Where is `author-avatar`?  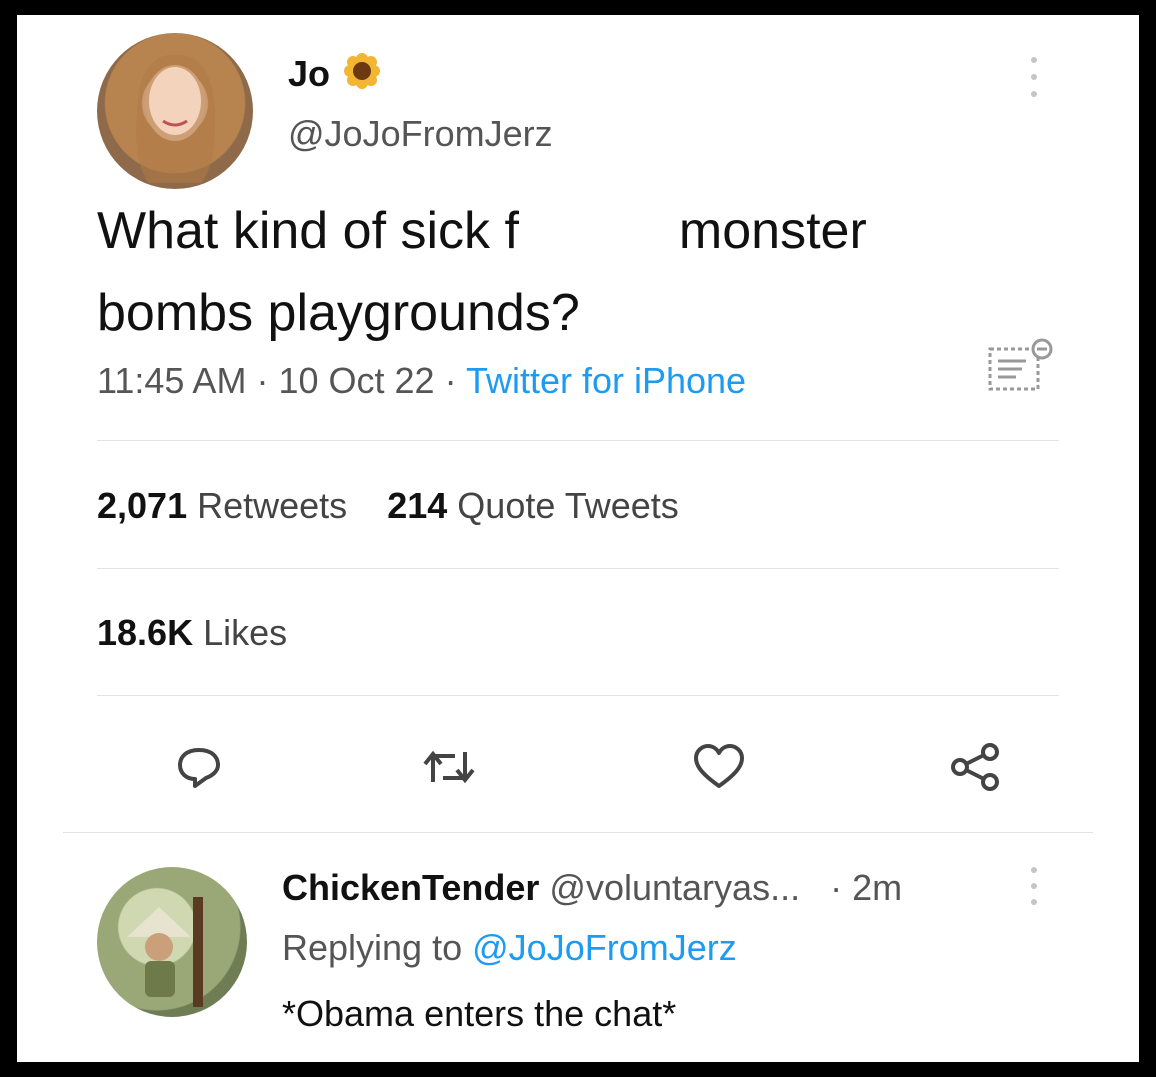 author-avatar is located at coordinates (175, 111).